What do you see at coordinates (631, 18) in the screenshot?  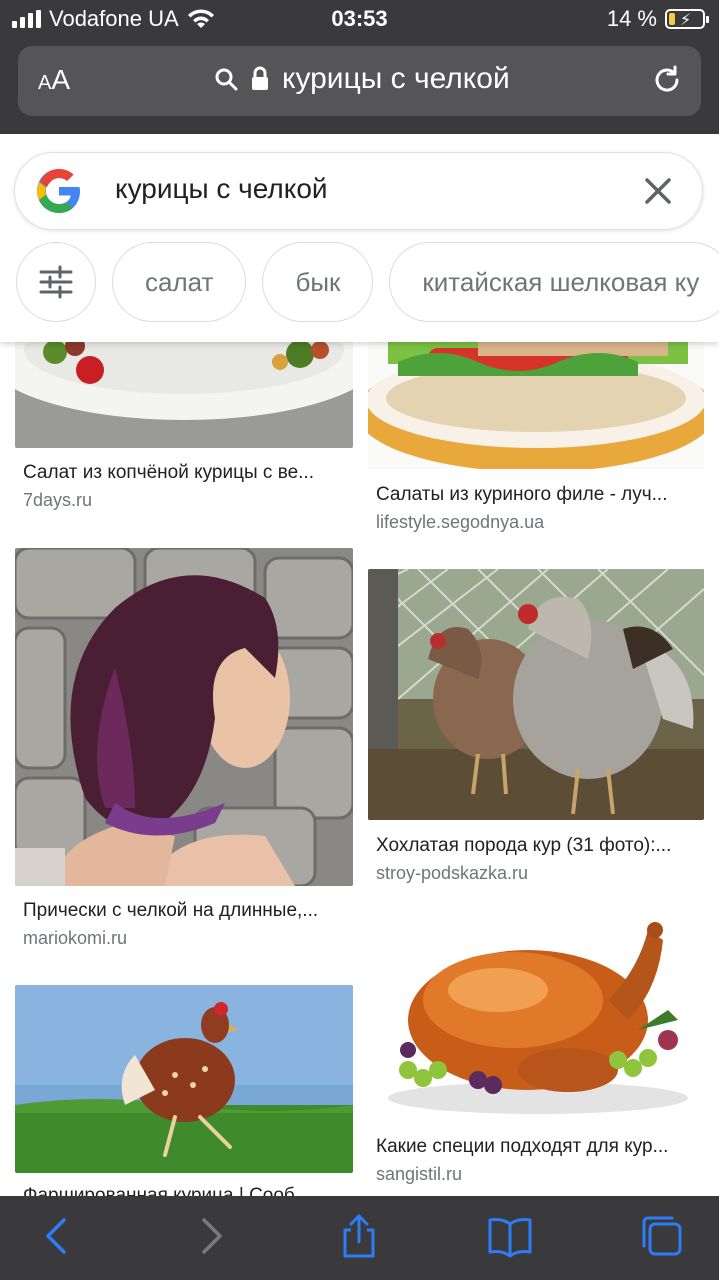 I see `battery-percent: 14 %` at bounding box center [631, 18].